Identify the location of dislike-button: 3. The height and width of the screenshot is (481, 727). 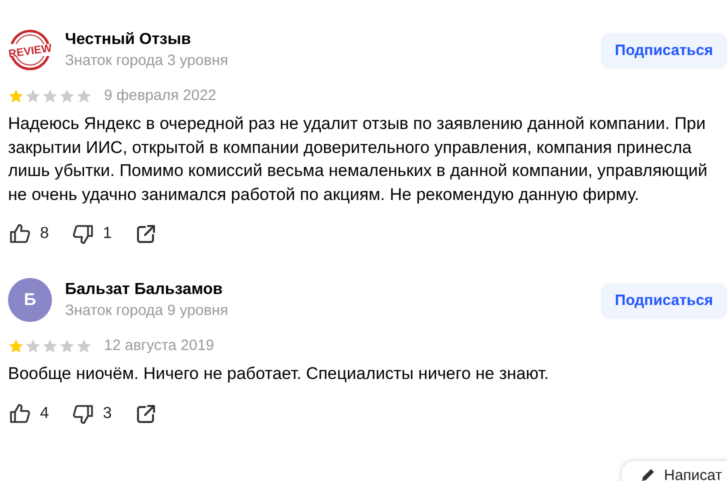
(91, 414).